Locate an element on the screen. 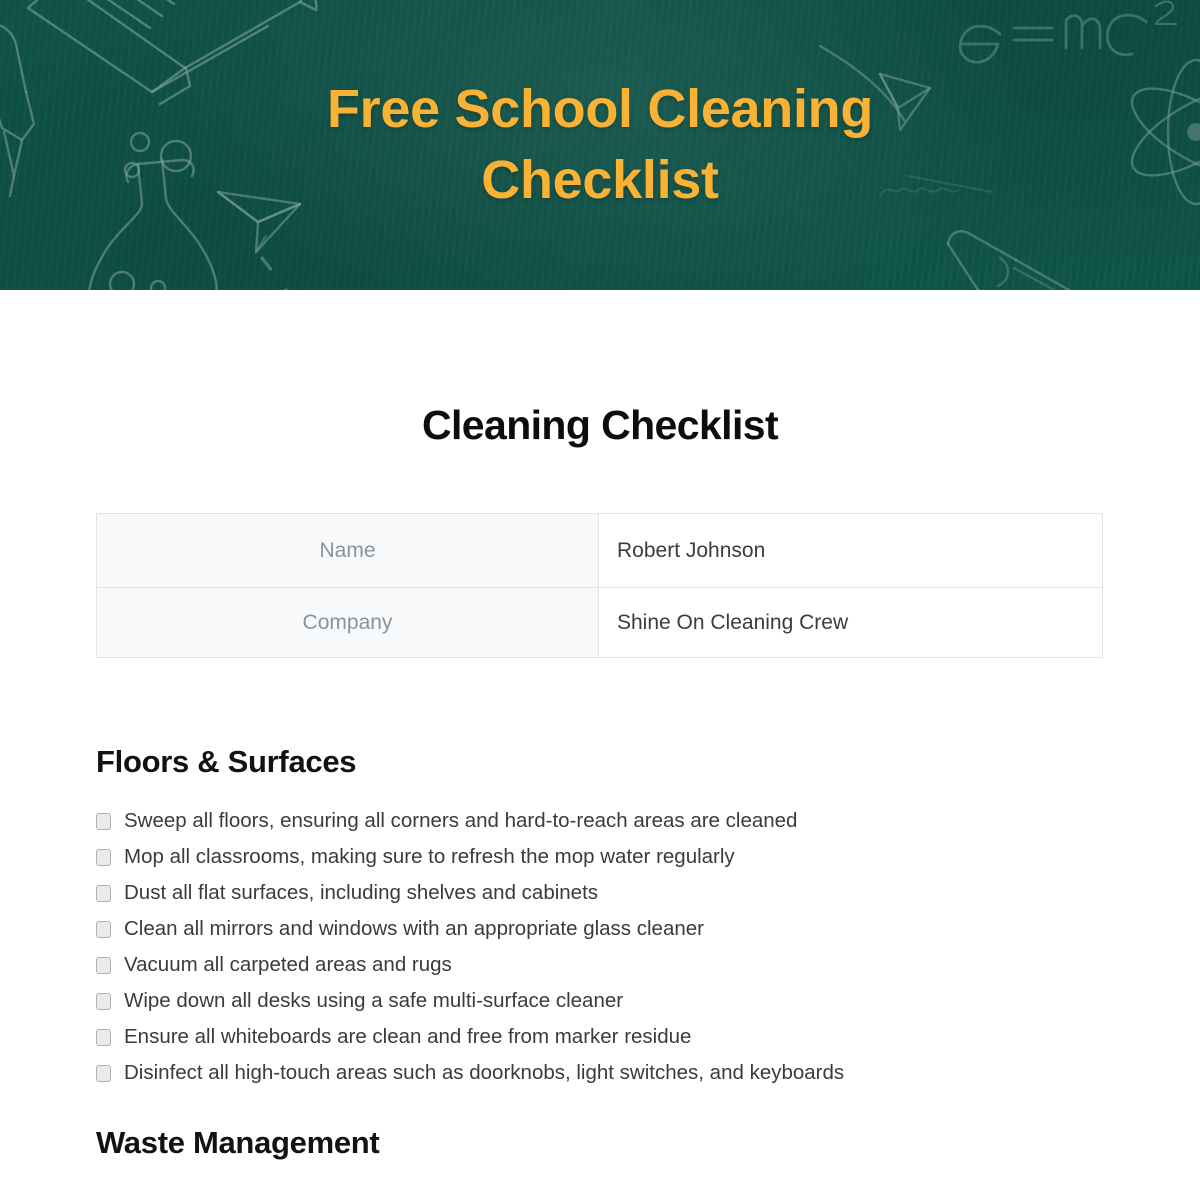 The height and width of the screenshot is (1200, 1200). table-row: Company Shine On Cleaning Crew is located at coordinates (599, 622).